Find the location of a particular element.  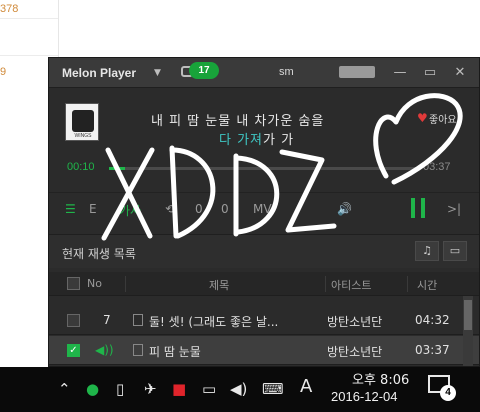

playlist-scrollbar is located at coordinates (468, 331).